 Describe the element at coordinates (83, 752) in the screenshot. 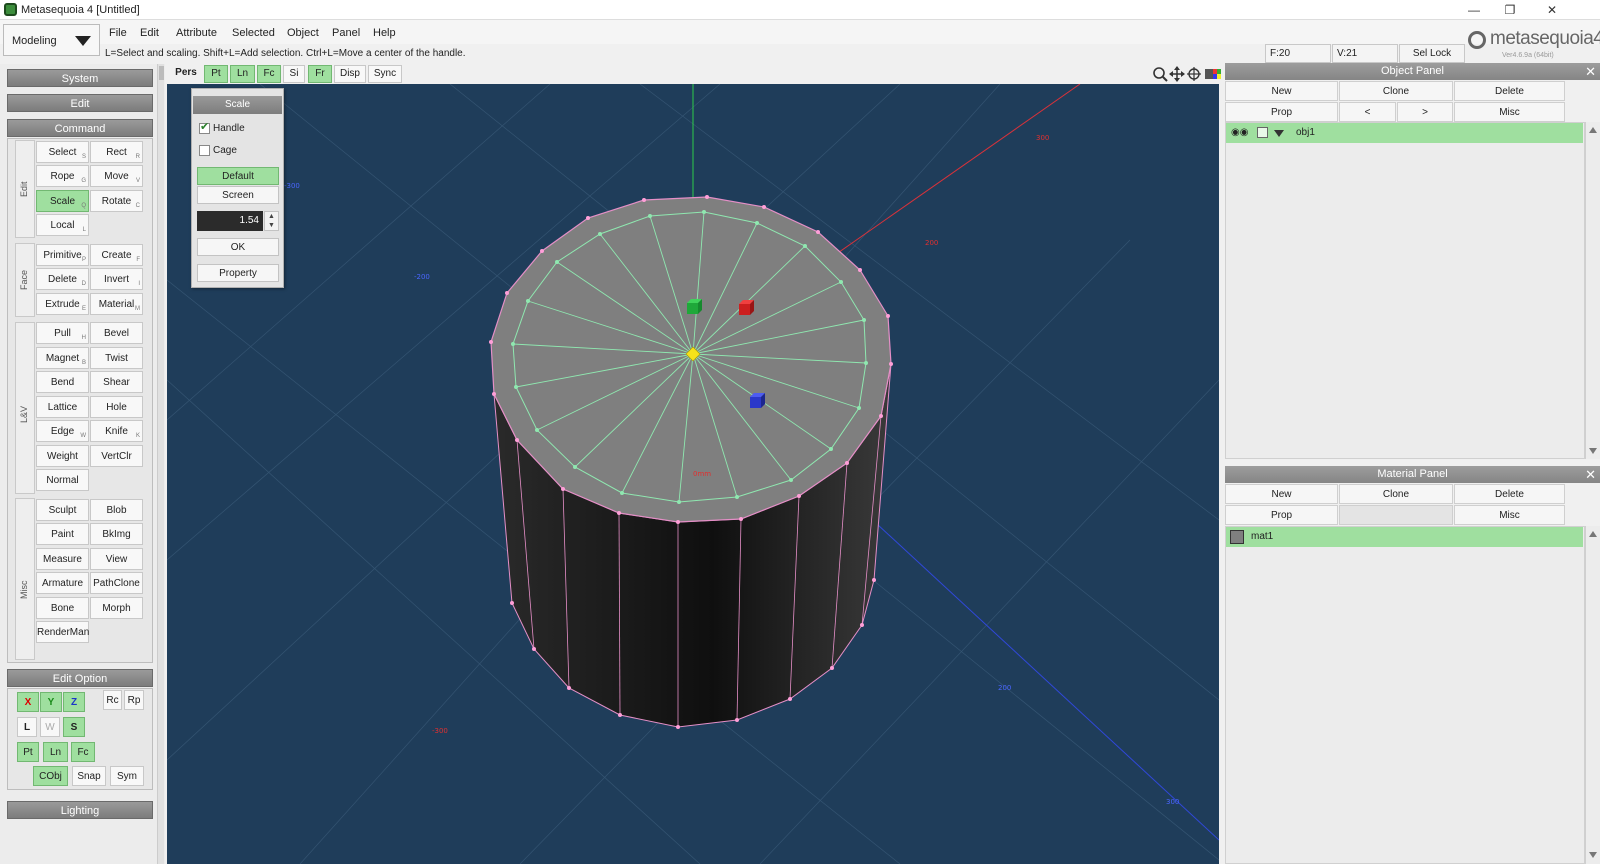

I see `edit-face-toggle: Fc` at that location.